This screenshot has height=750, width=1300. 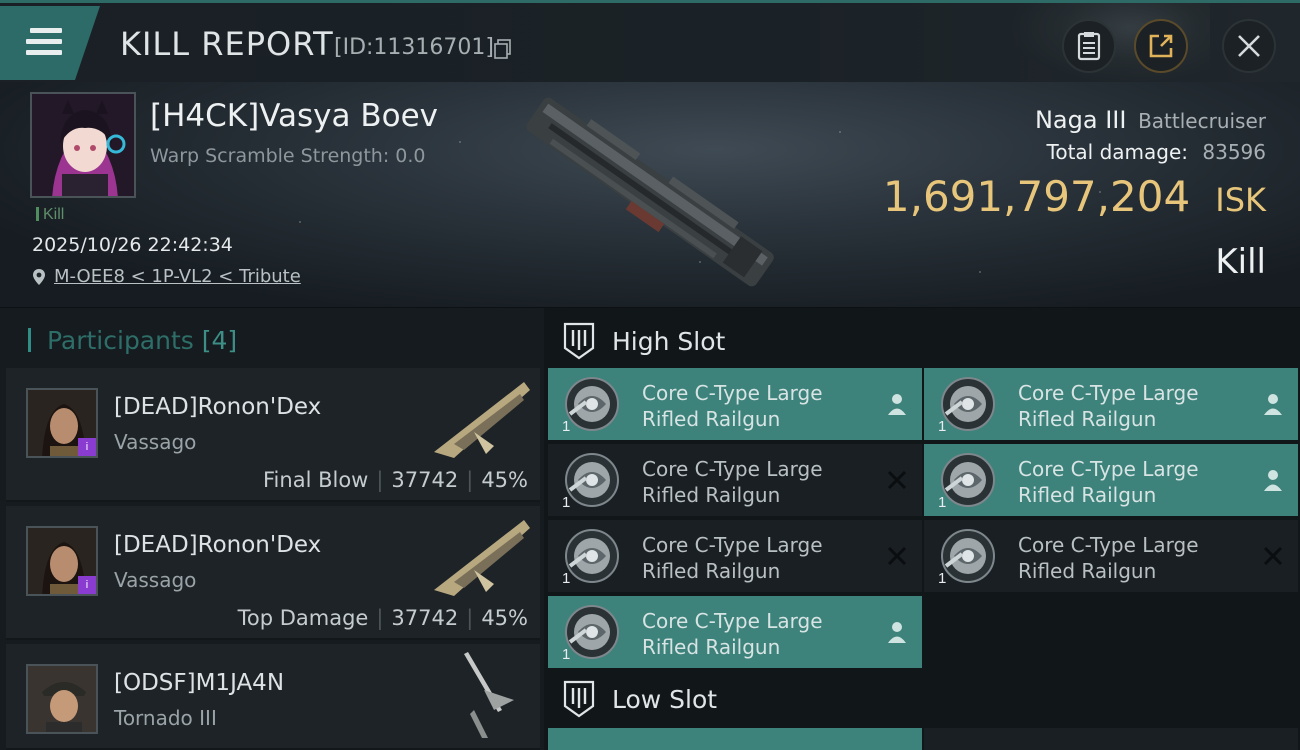 I want to click on page-title: KILL REPORT, so click(x=227, y=44).